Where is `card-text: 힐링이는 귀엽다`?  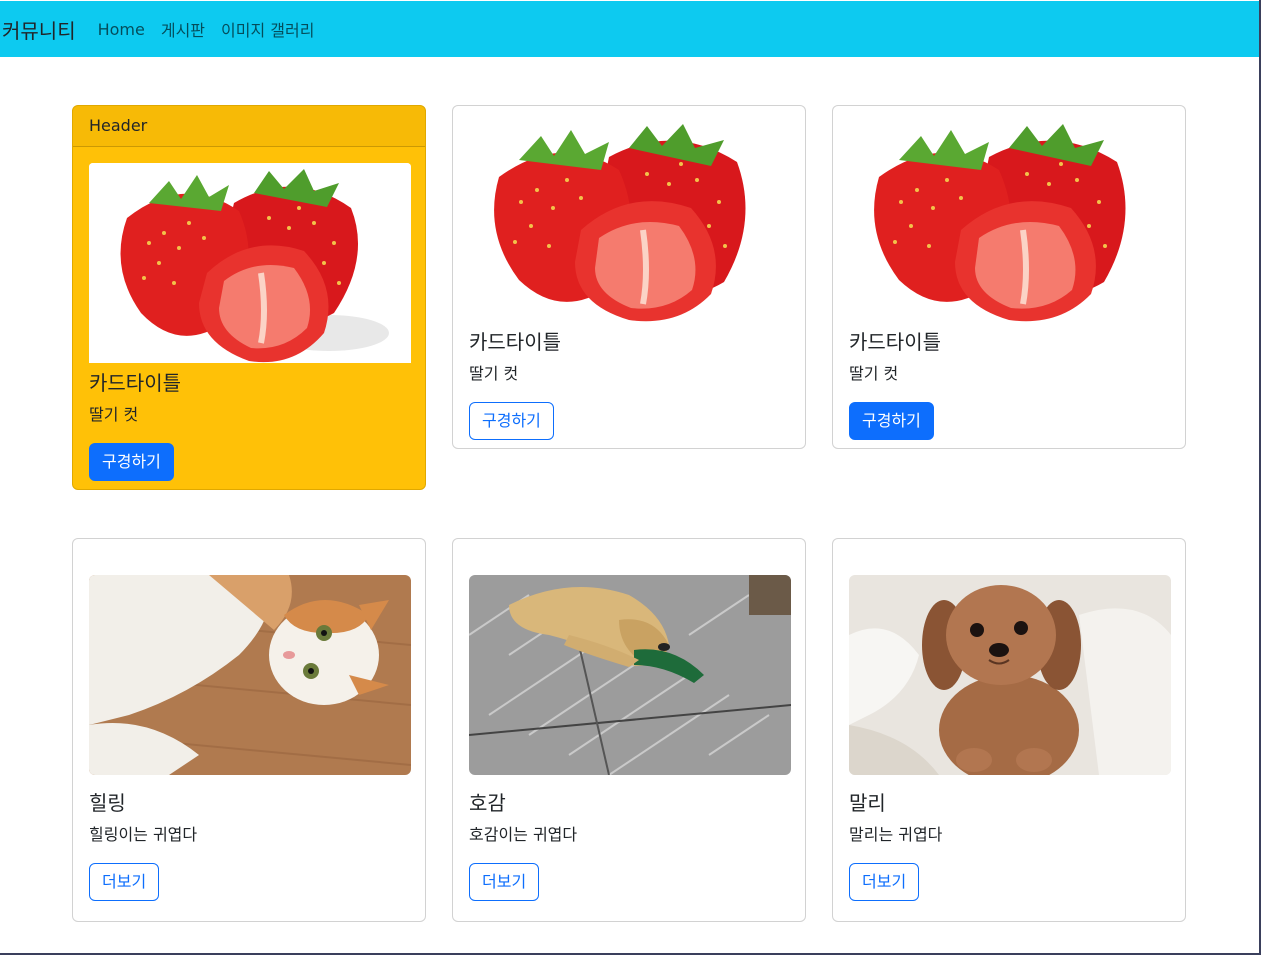
card-text: 힐링이는 귀엽다 is located at coordinates (143, 834).